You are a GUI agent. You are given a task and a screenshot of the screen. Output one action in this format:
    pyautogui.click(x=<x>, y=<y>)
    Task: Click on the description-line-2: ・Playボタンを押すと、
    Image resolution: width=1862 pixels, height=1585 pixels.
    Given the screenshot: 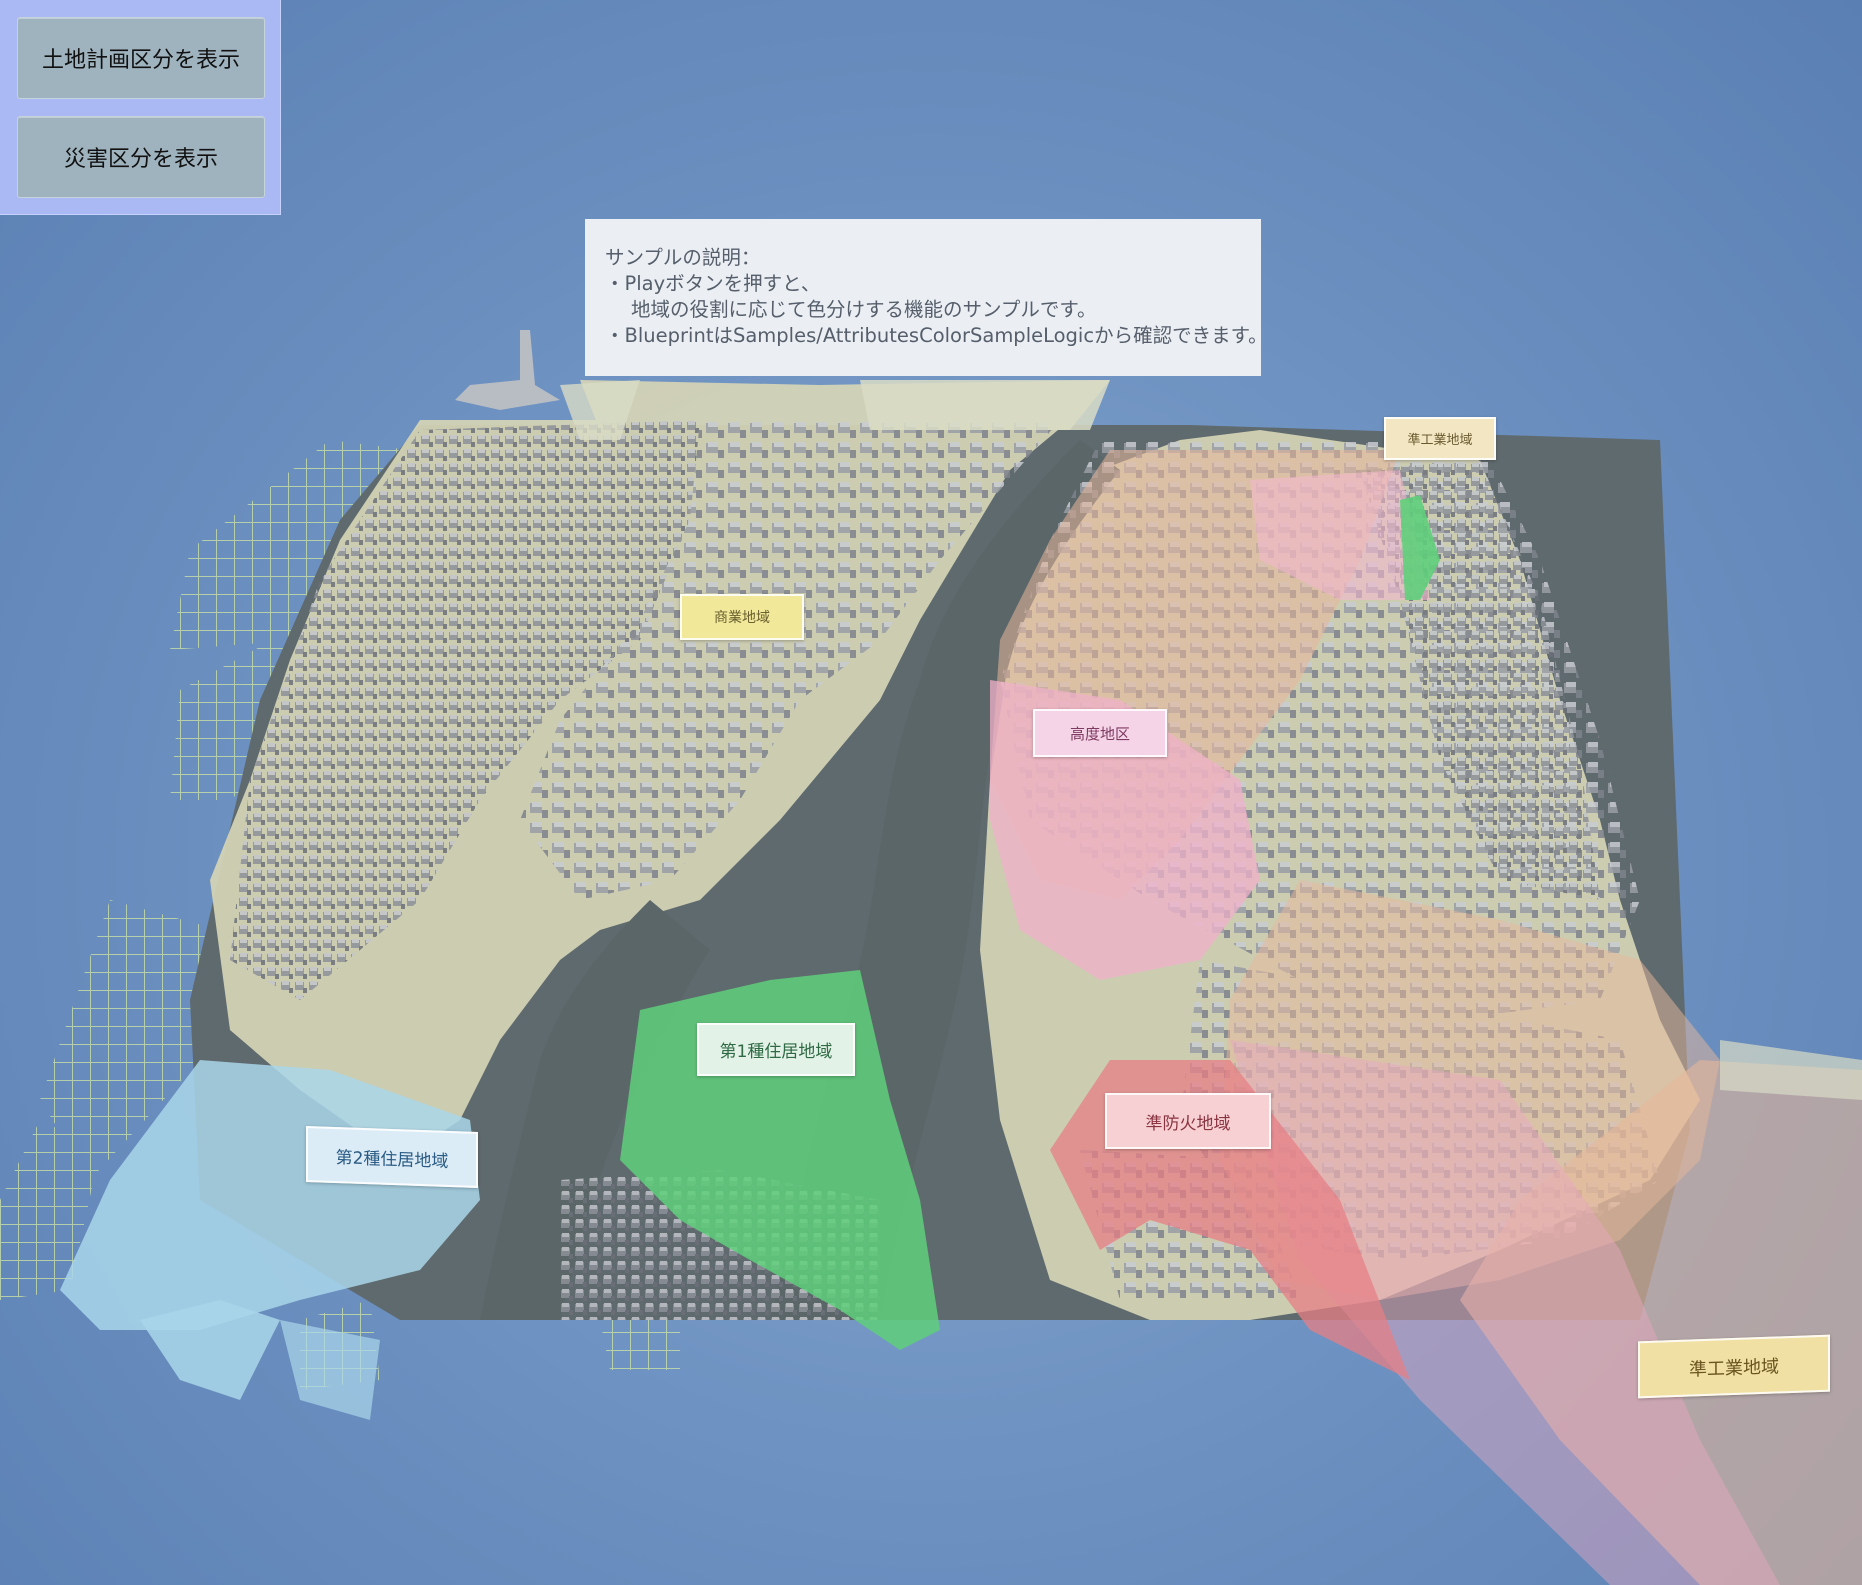 What is the action you would take?
    pyautogui.click(x=713, y=283)
    